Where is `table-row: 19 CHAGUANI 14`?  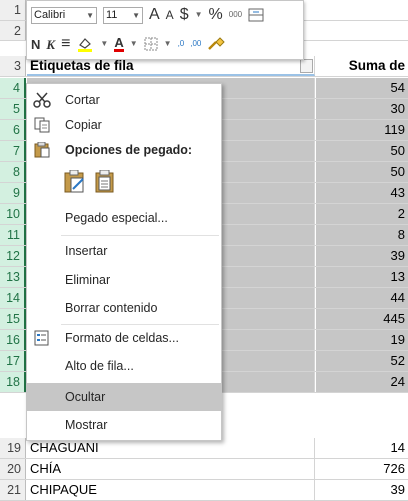 table-row: 19 CHAGUANI 14 is located at coordinates (204, 448).